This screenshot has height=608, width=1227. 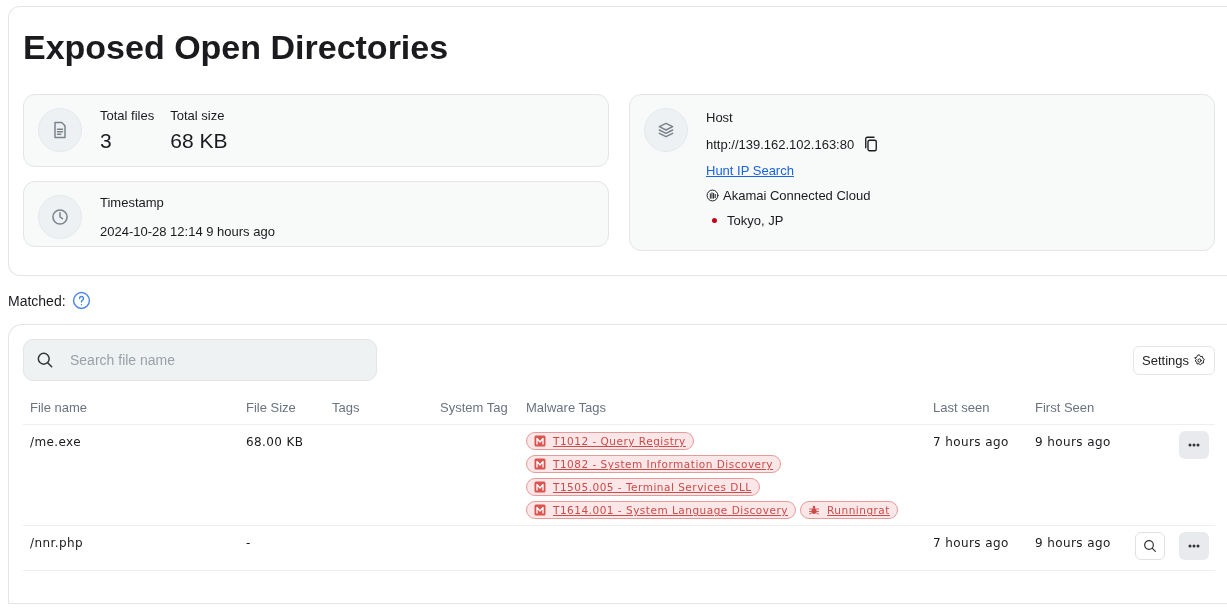 I want to click on help-icon, so click(x=81, y=301).